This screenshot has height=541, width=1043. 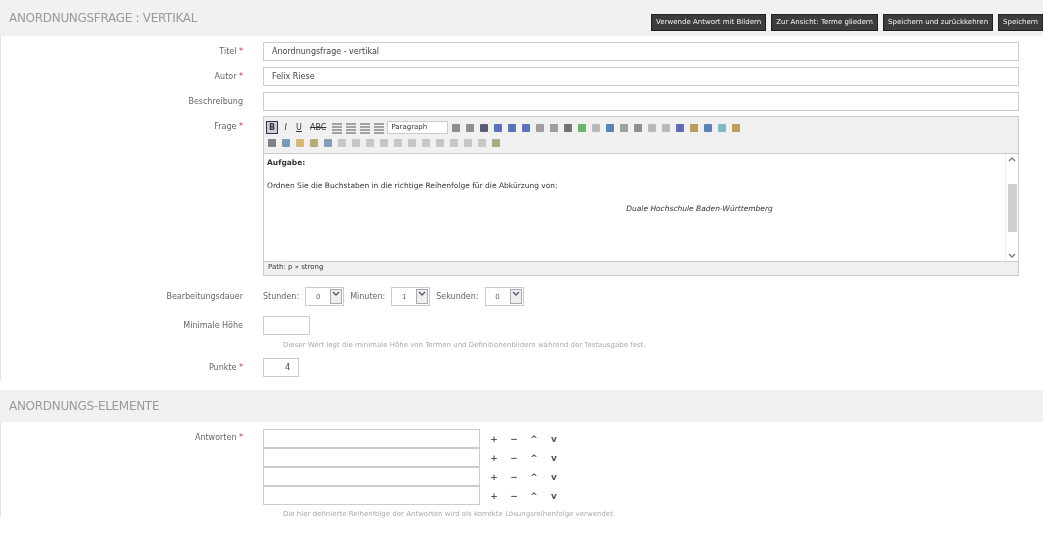 I want to click on format-button: ABC, so click(x=318, y=127).